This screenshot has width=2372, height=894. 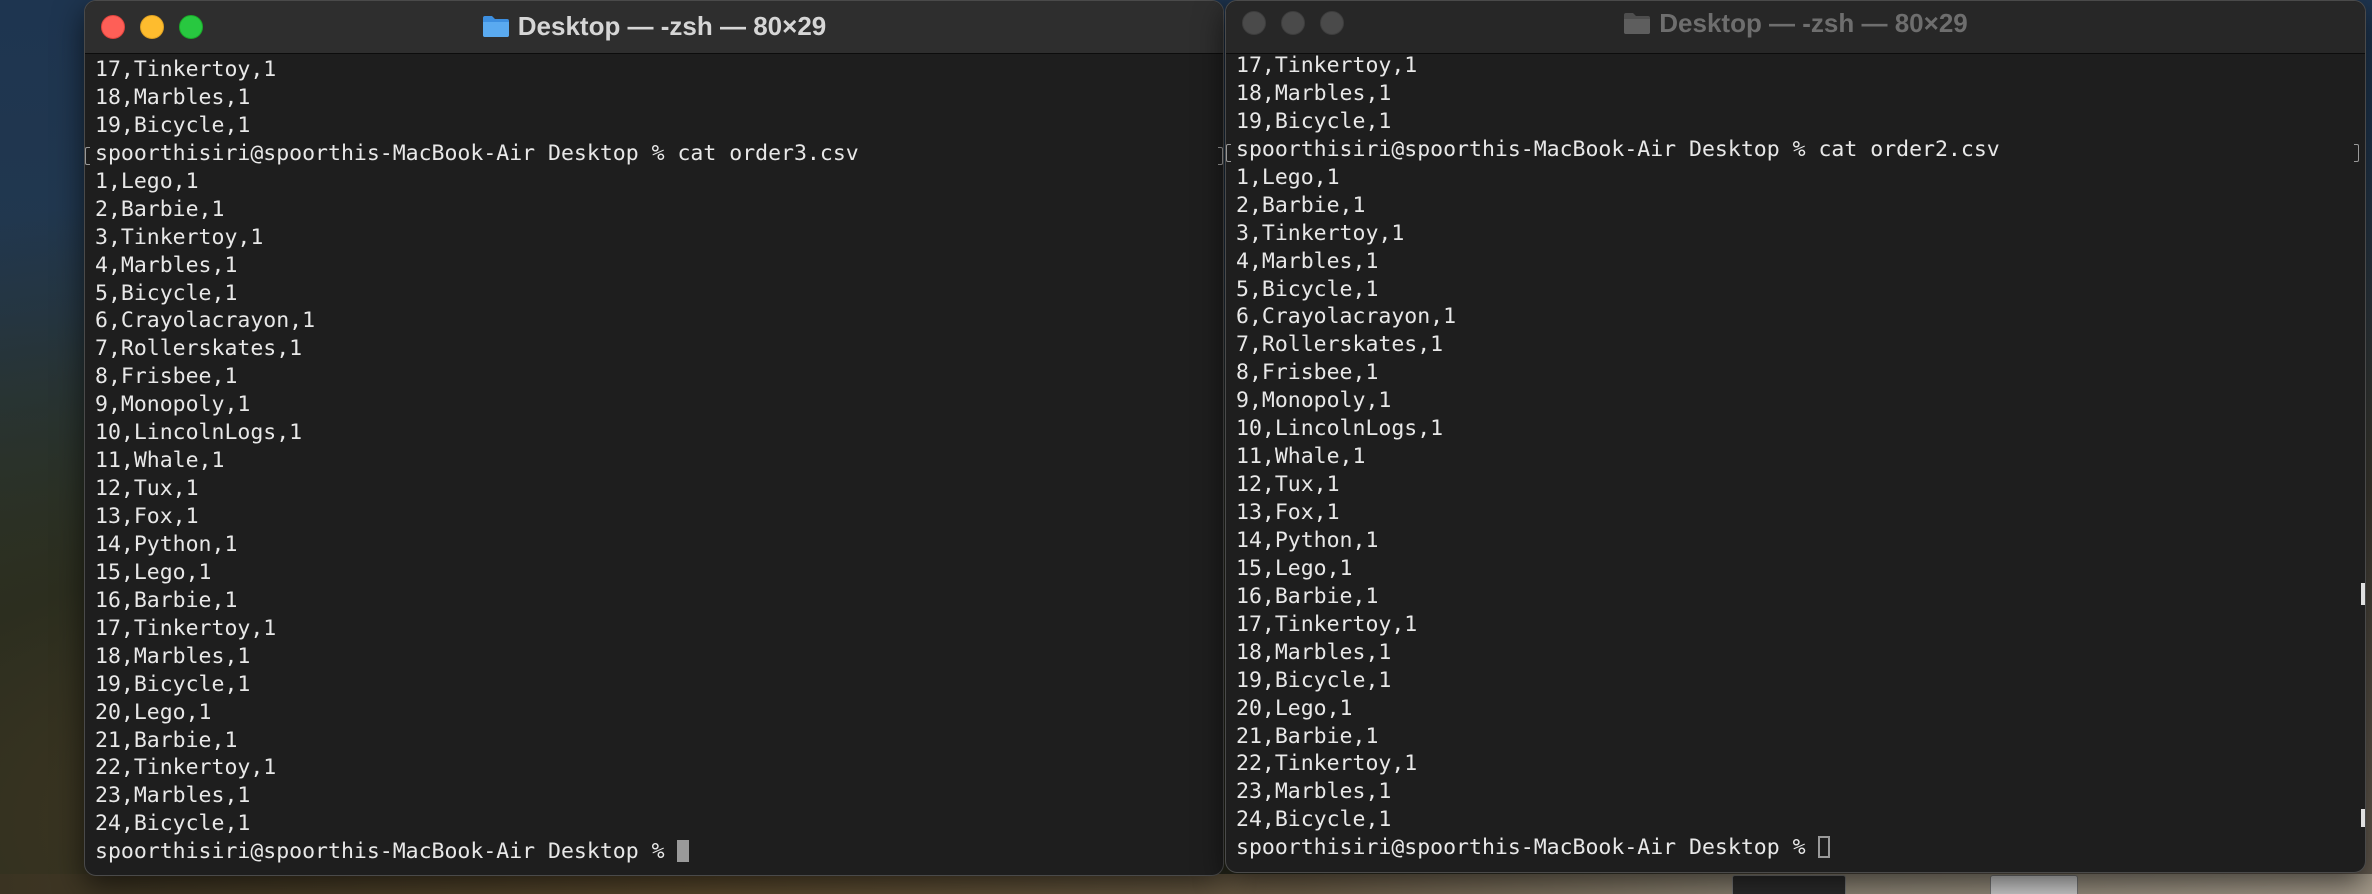 I want to click on desktop-background, so click(x=1186, y=884).